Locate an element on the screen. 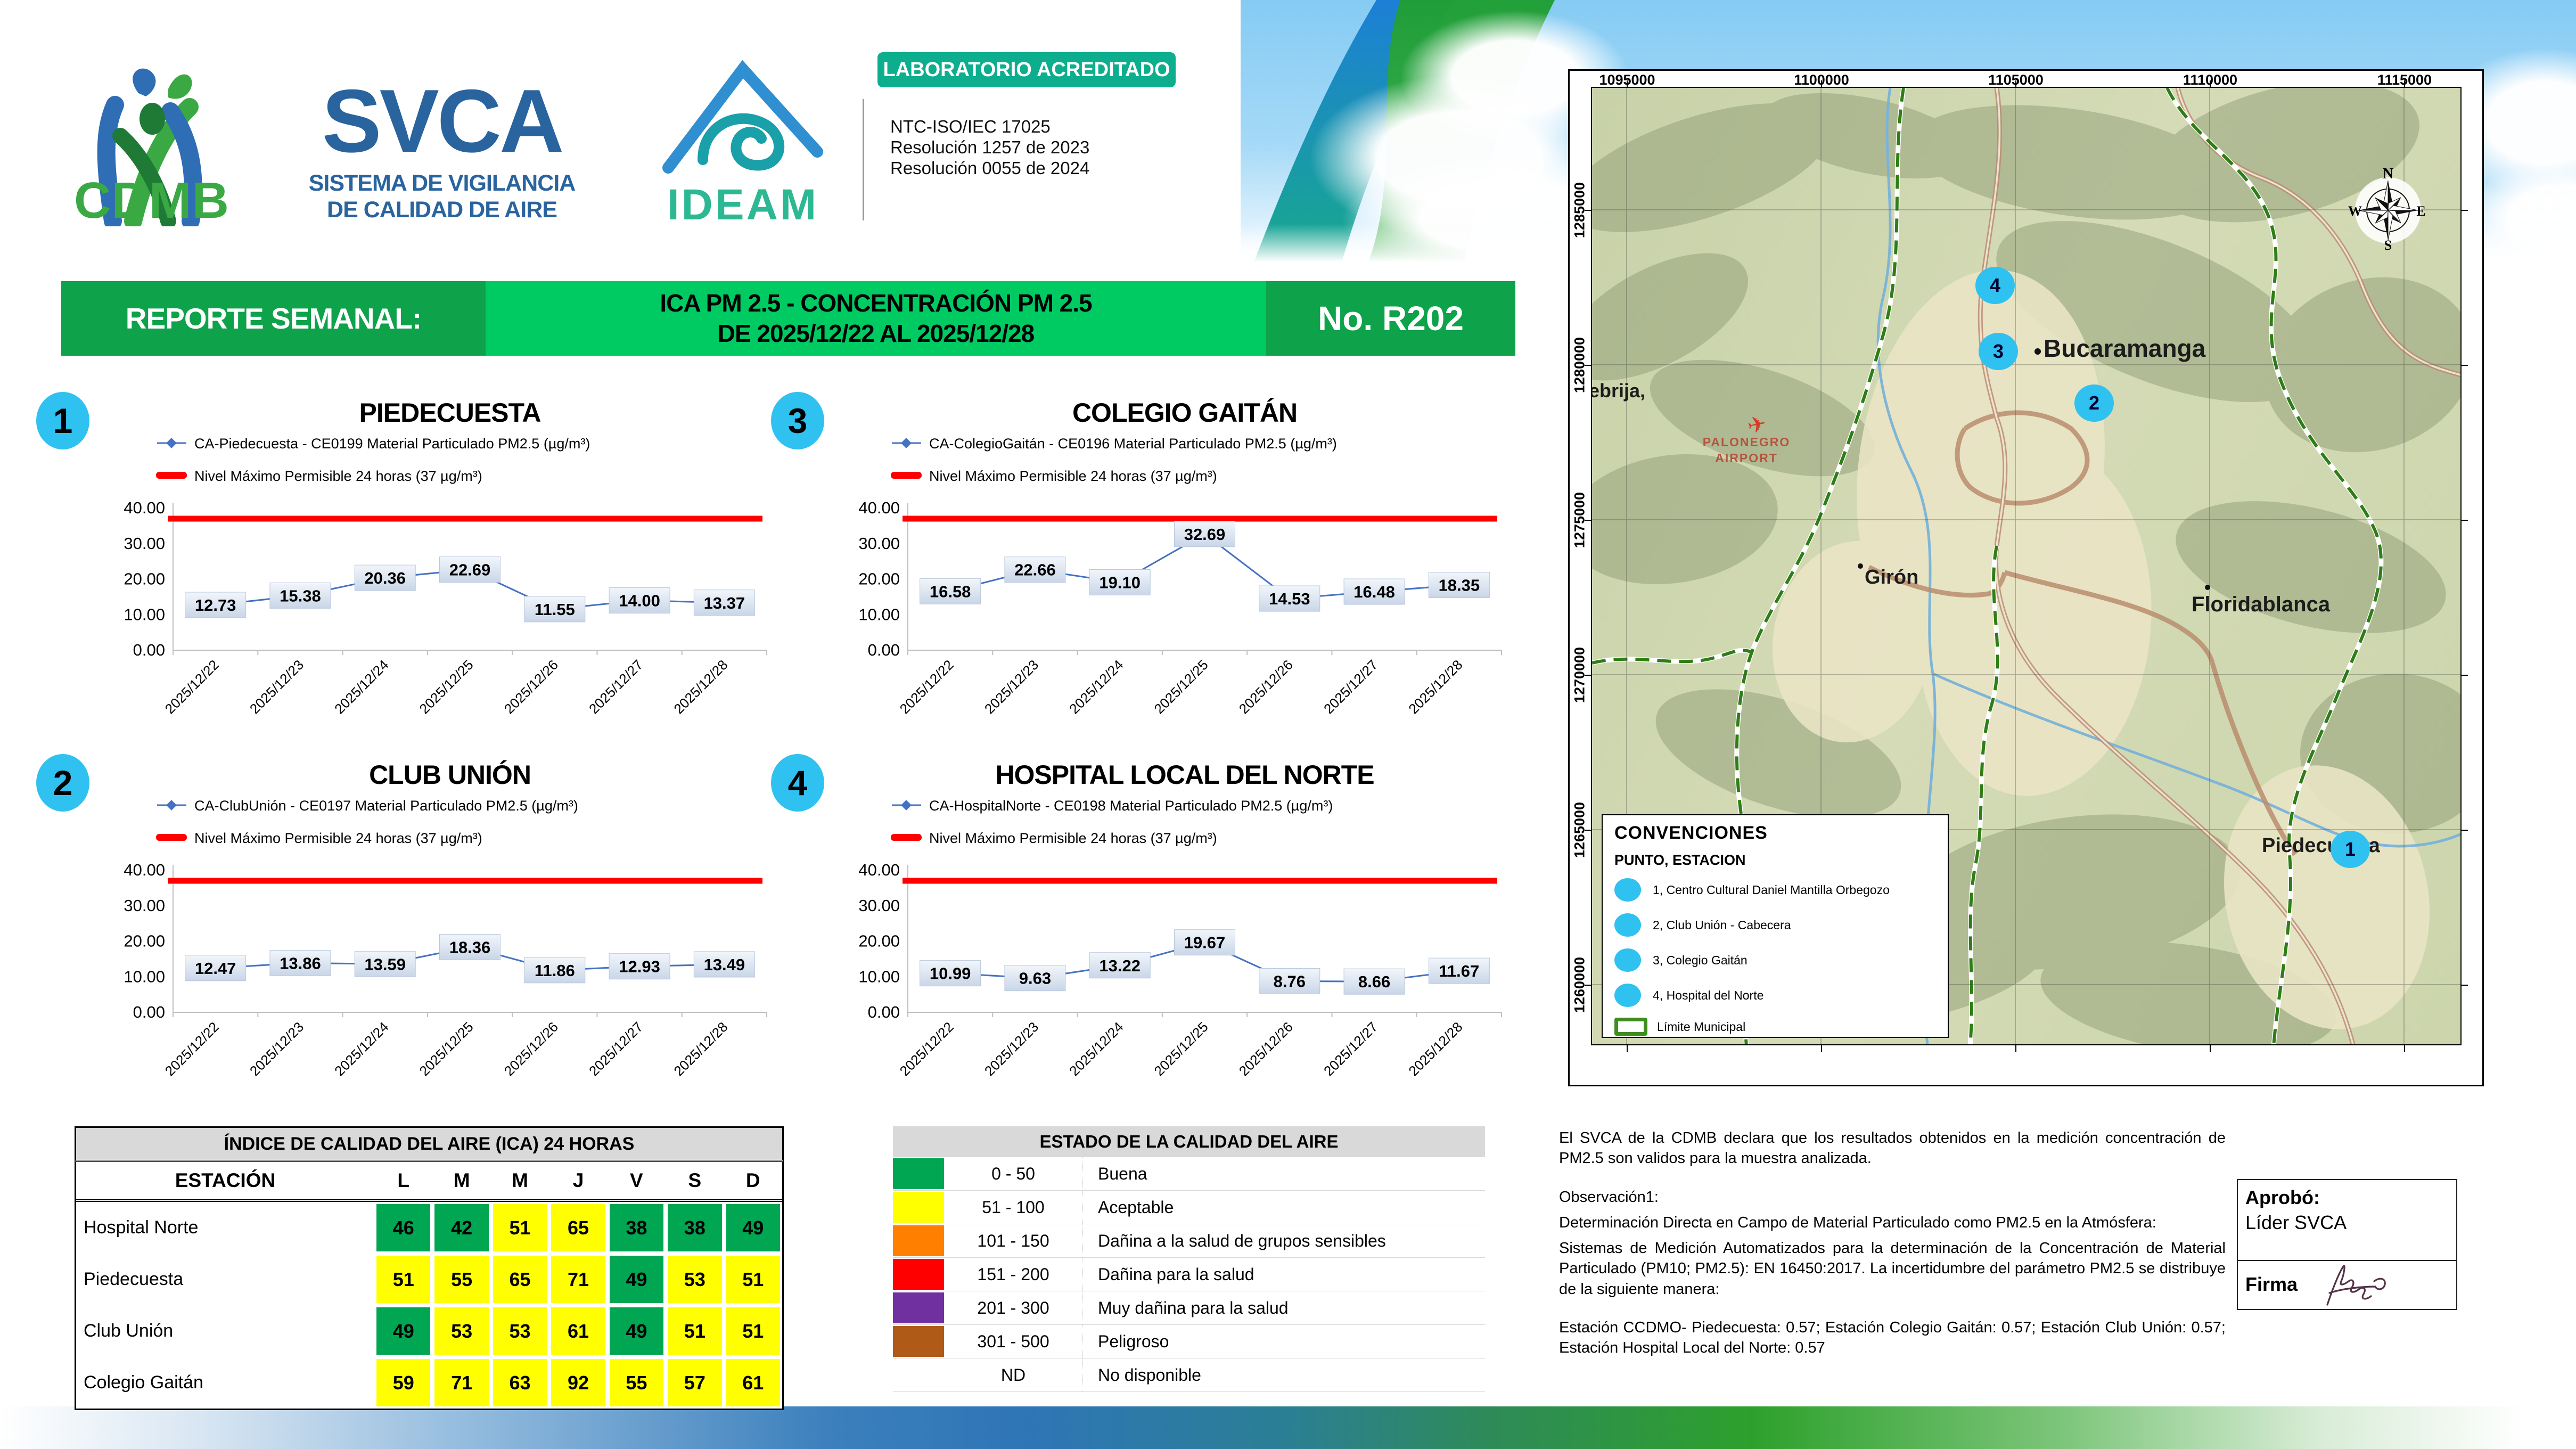  data-label-value: 13.37 is located at coordinates (724, 603).